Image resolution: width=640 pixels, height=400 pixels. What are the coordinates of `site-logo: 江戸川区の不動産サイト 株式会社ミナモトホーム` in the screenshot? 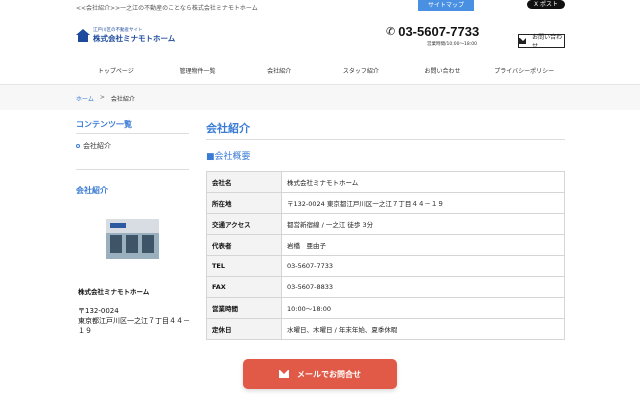 It's located at (125, 35).